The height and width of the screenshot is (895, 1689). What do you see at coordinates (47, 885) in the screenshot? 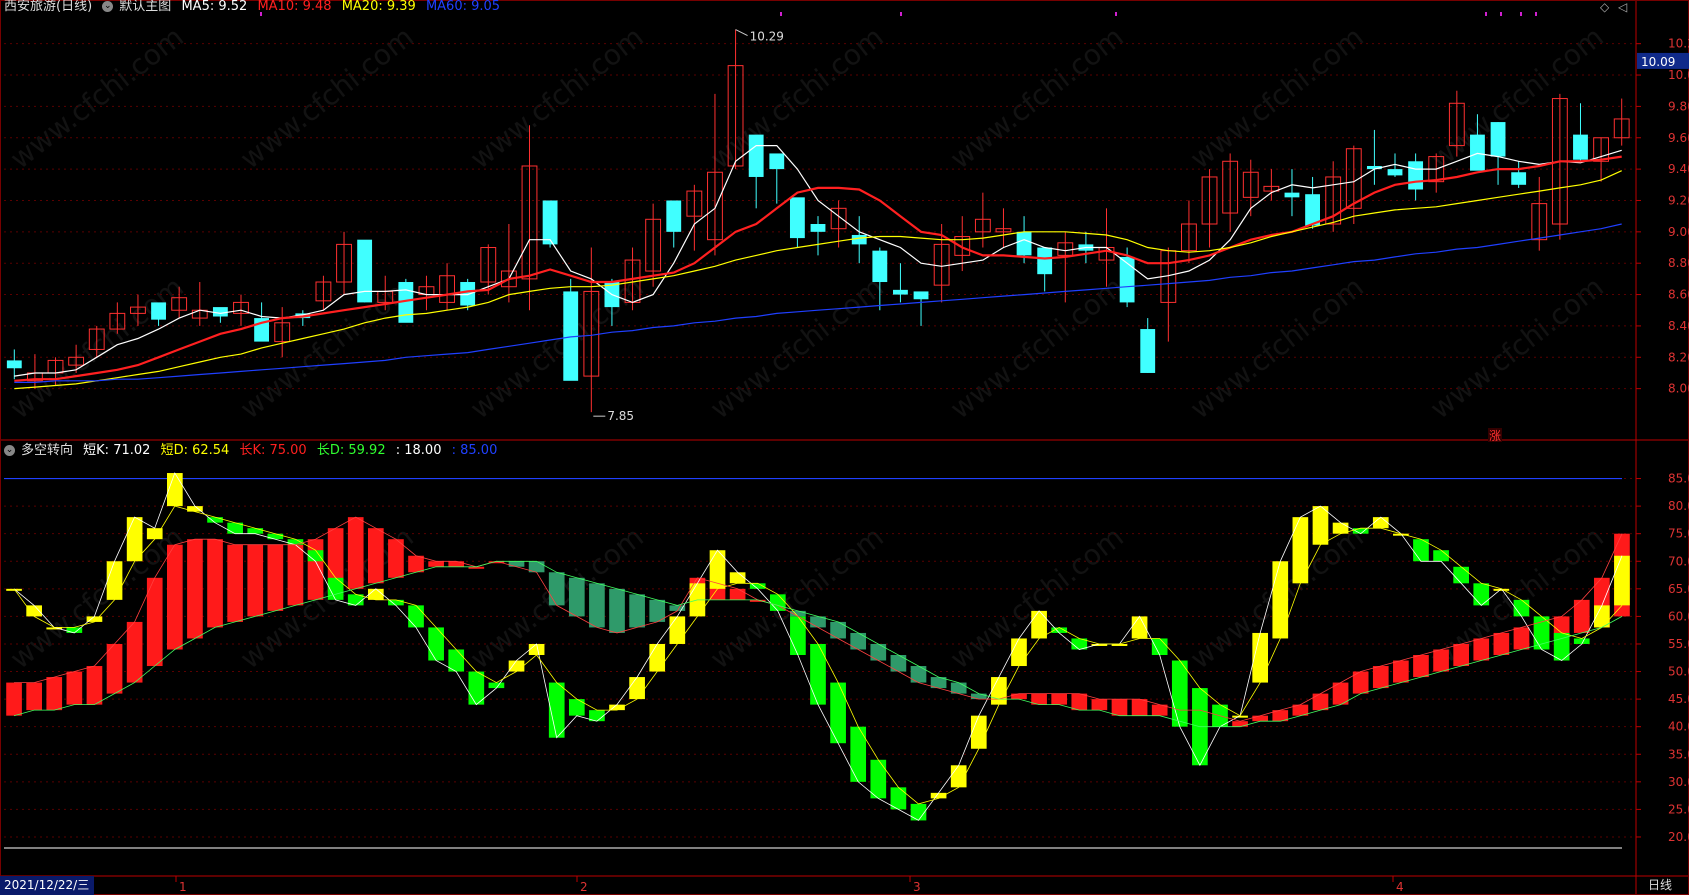
I see `bottom-date-box: 2021/12/22/三` at bounding box center [47, 885].